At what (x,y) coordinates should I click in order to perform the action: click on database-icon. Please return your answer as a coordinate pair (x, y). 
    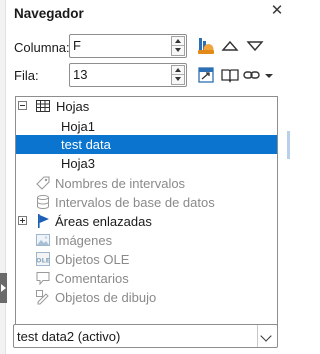
    Looking at the image, I should click on (43, 202).